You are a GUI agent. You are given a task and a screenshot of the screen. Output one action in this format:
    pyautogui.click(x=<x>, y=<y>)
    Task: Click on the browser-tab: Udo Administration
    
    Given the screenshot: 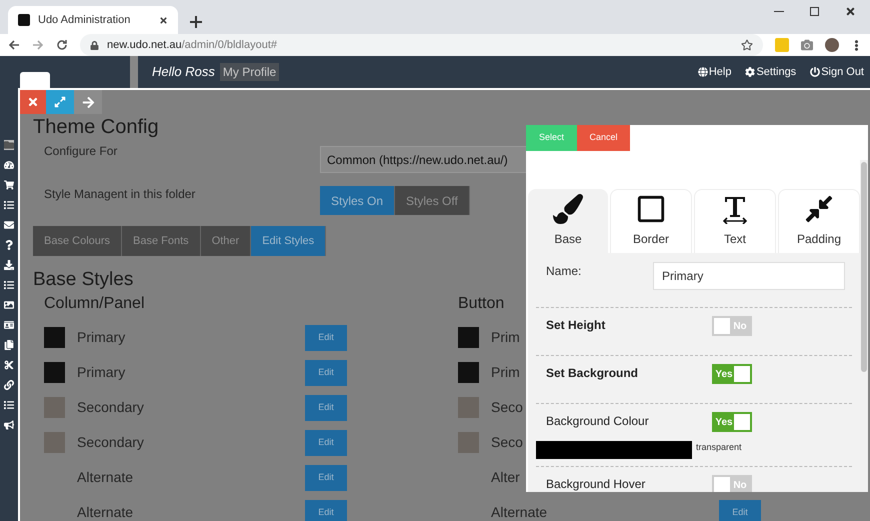 What is the action you would take?
    pyautogui.click(x=93, y=20)
    